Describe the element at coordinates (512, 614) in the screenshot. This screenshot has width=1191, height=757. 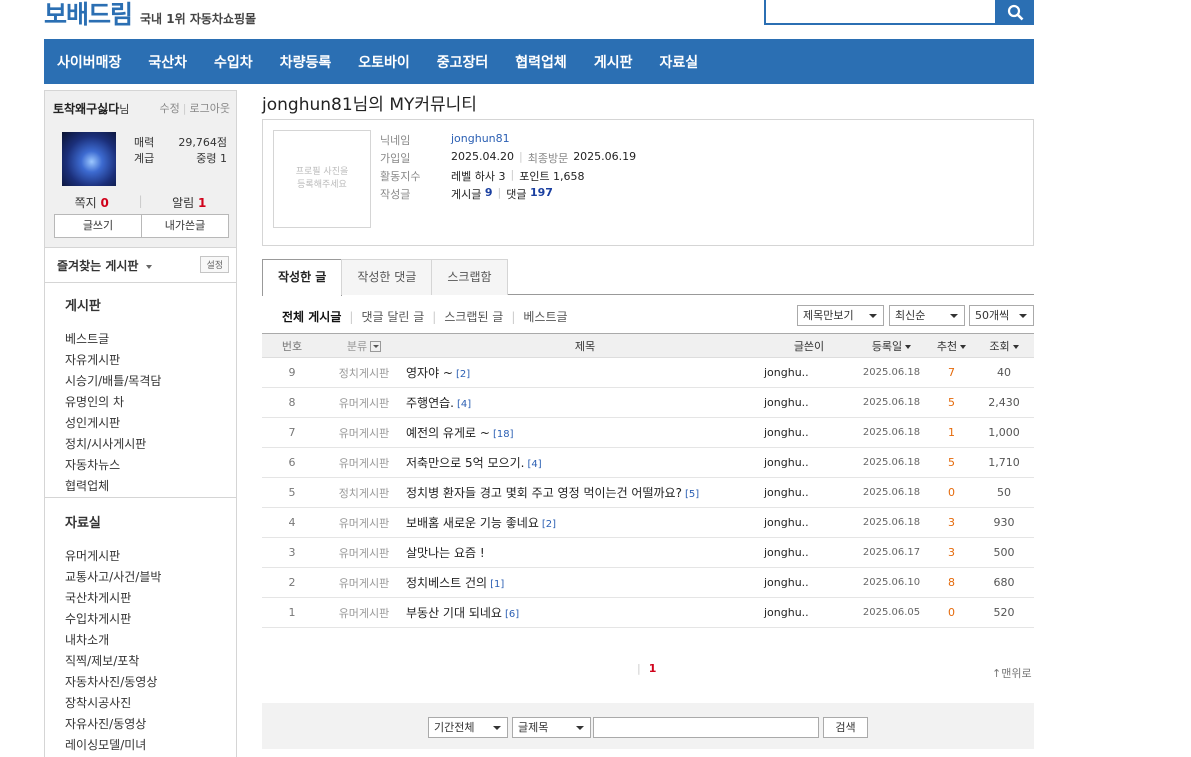
I see `row-comment-count: [6]` at that location.